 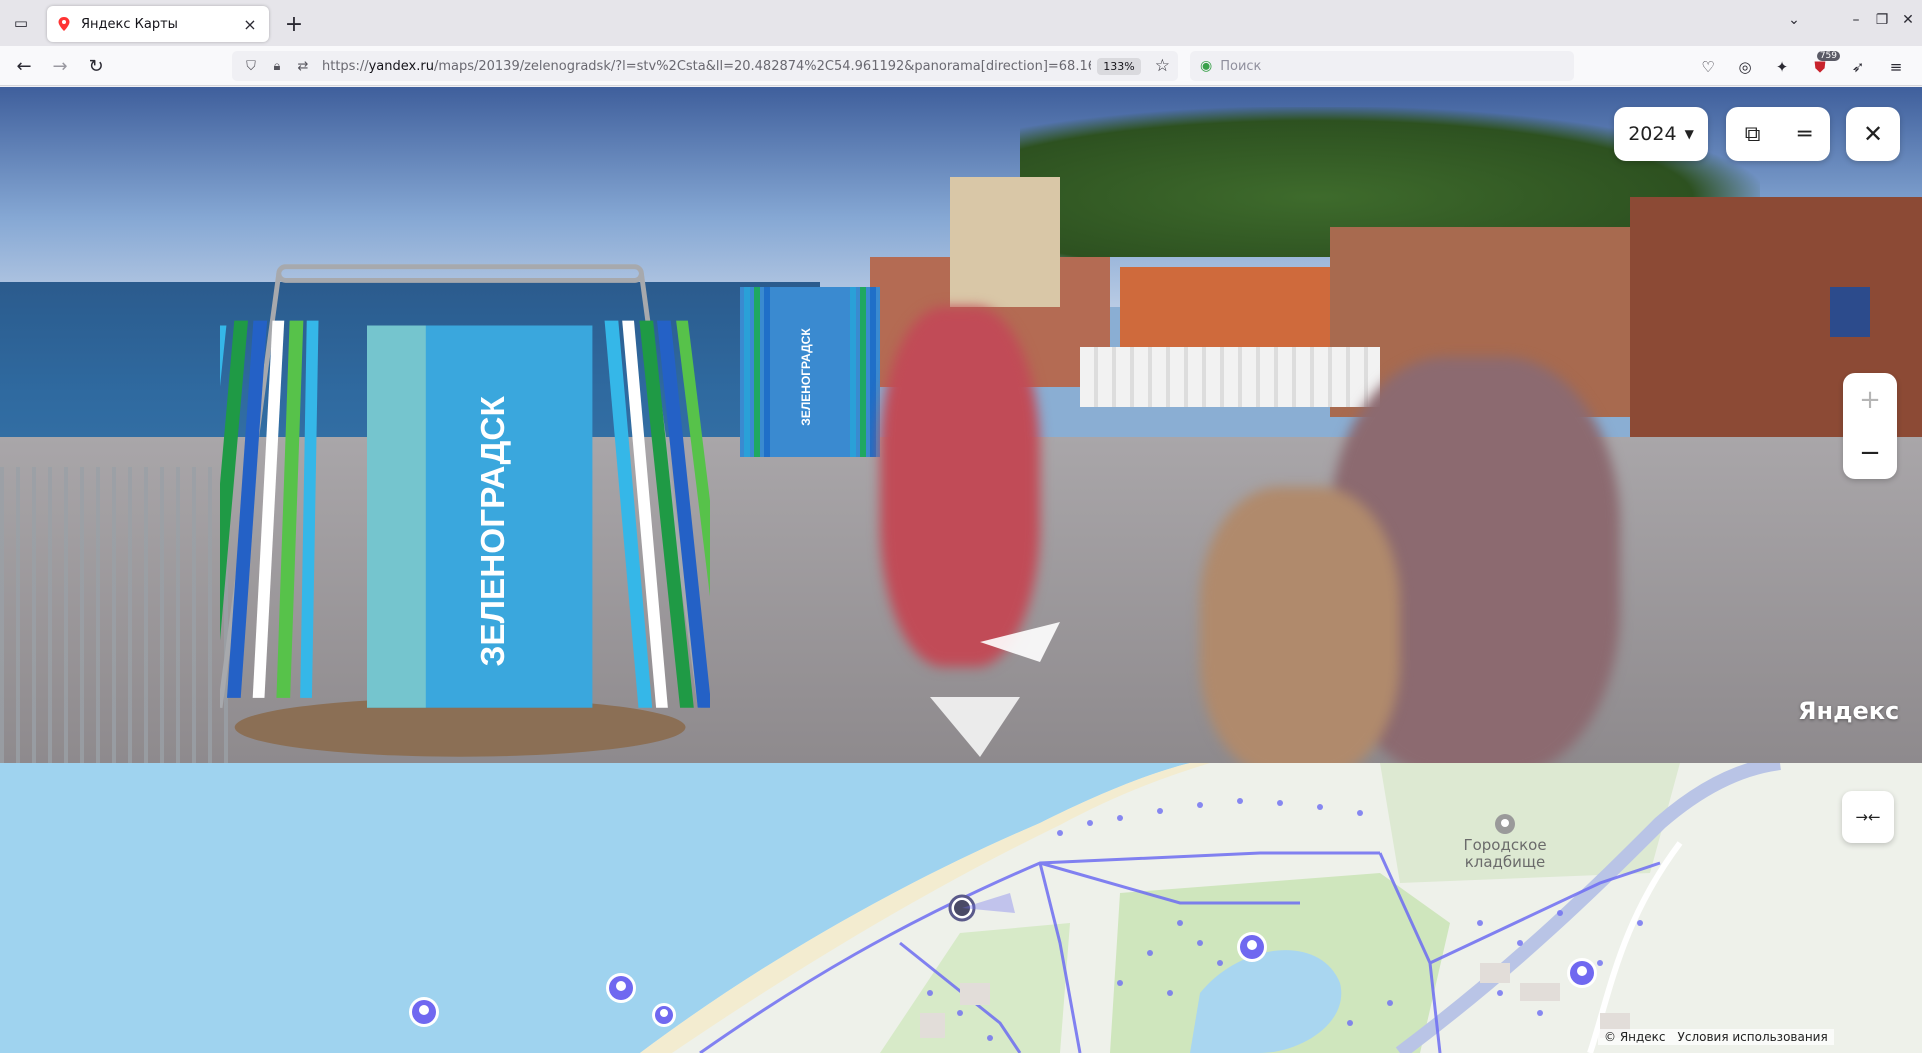 I want to click on panorama-zoom-control: + −, so click(x=1870, y=426).